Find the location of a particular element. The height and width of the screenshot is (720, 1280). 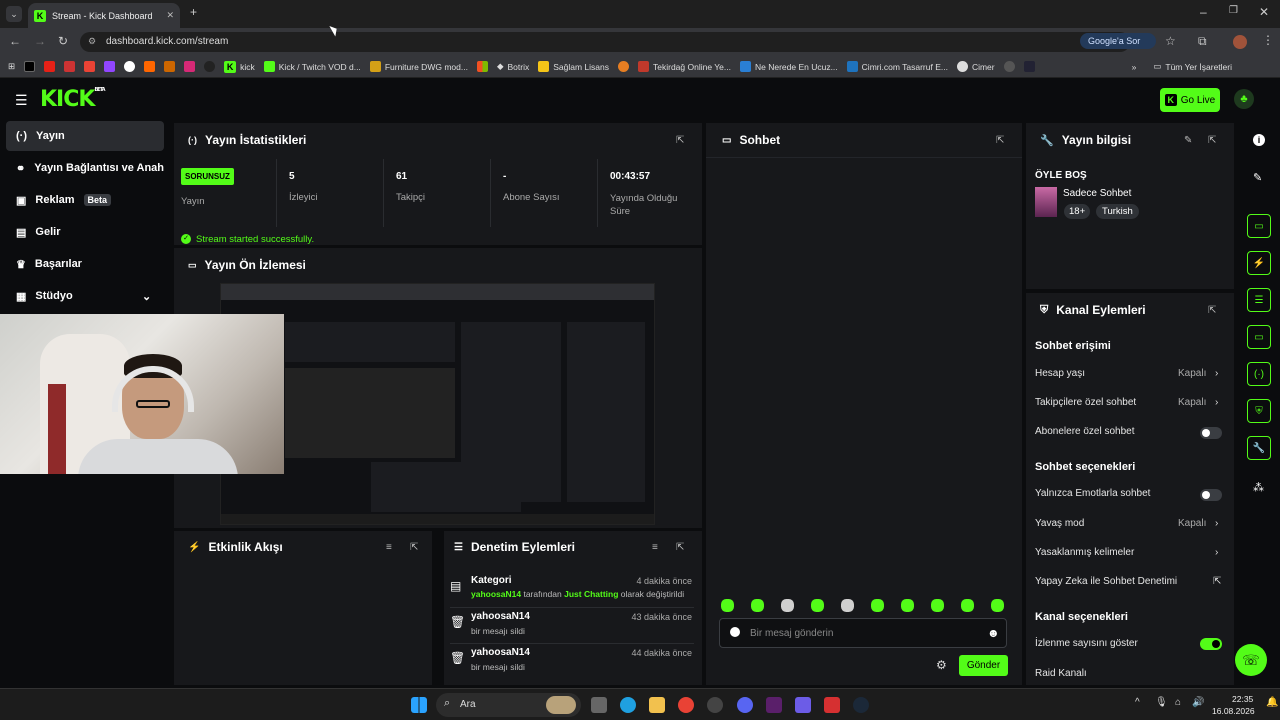

x-icon is located at coordinates (30, 66).